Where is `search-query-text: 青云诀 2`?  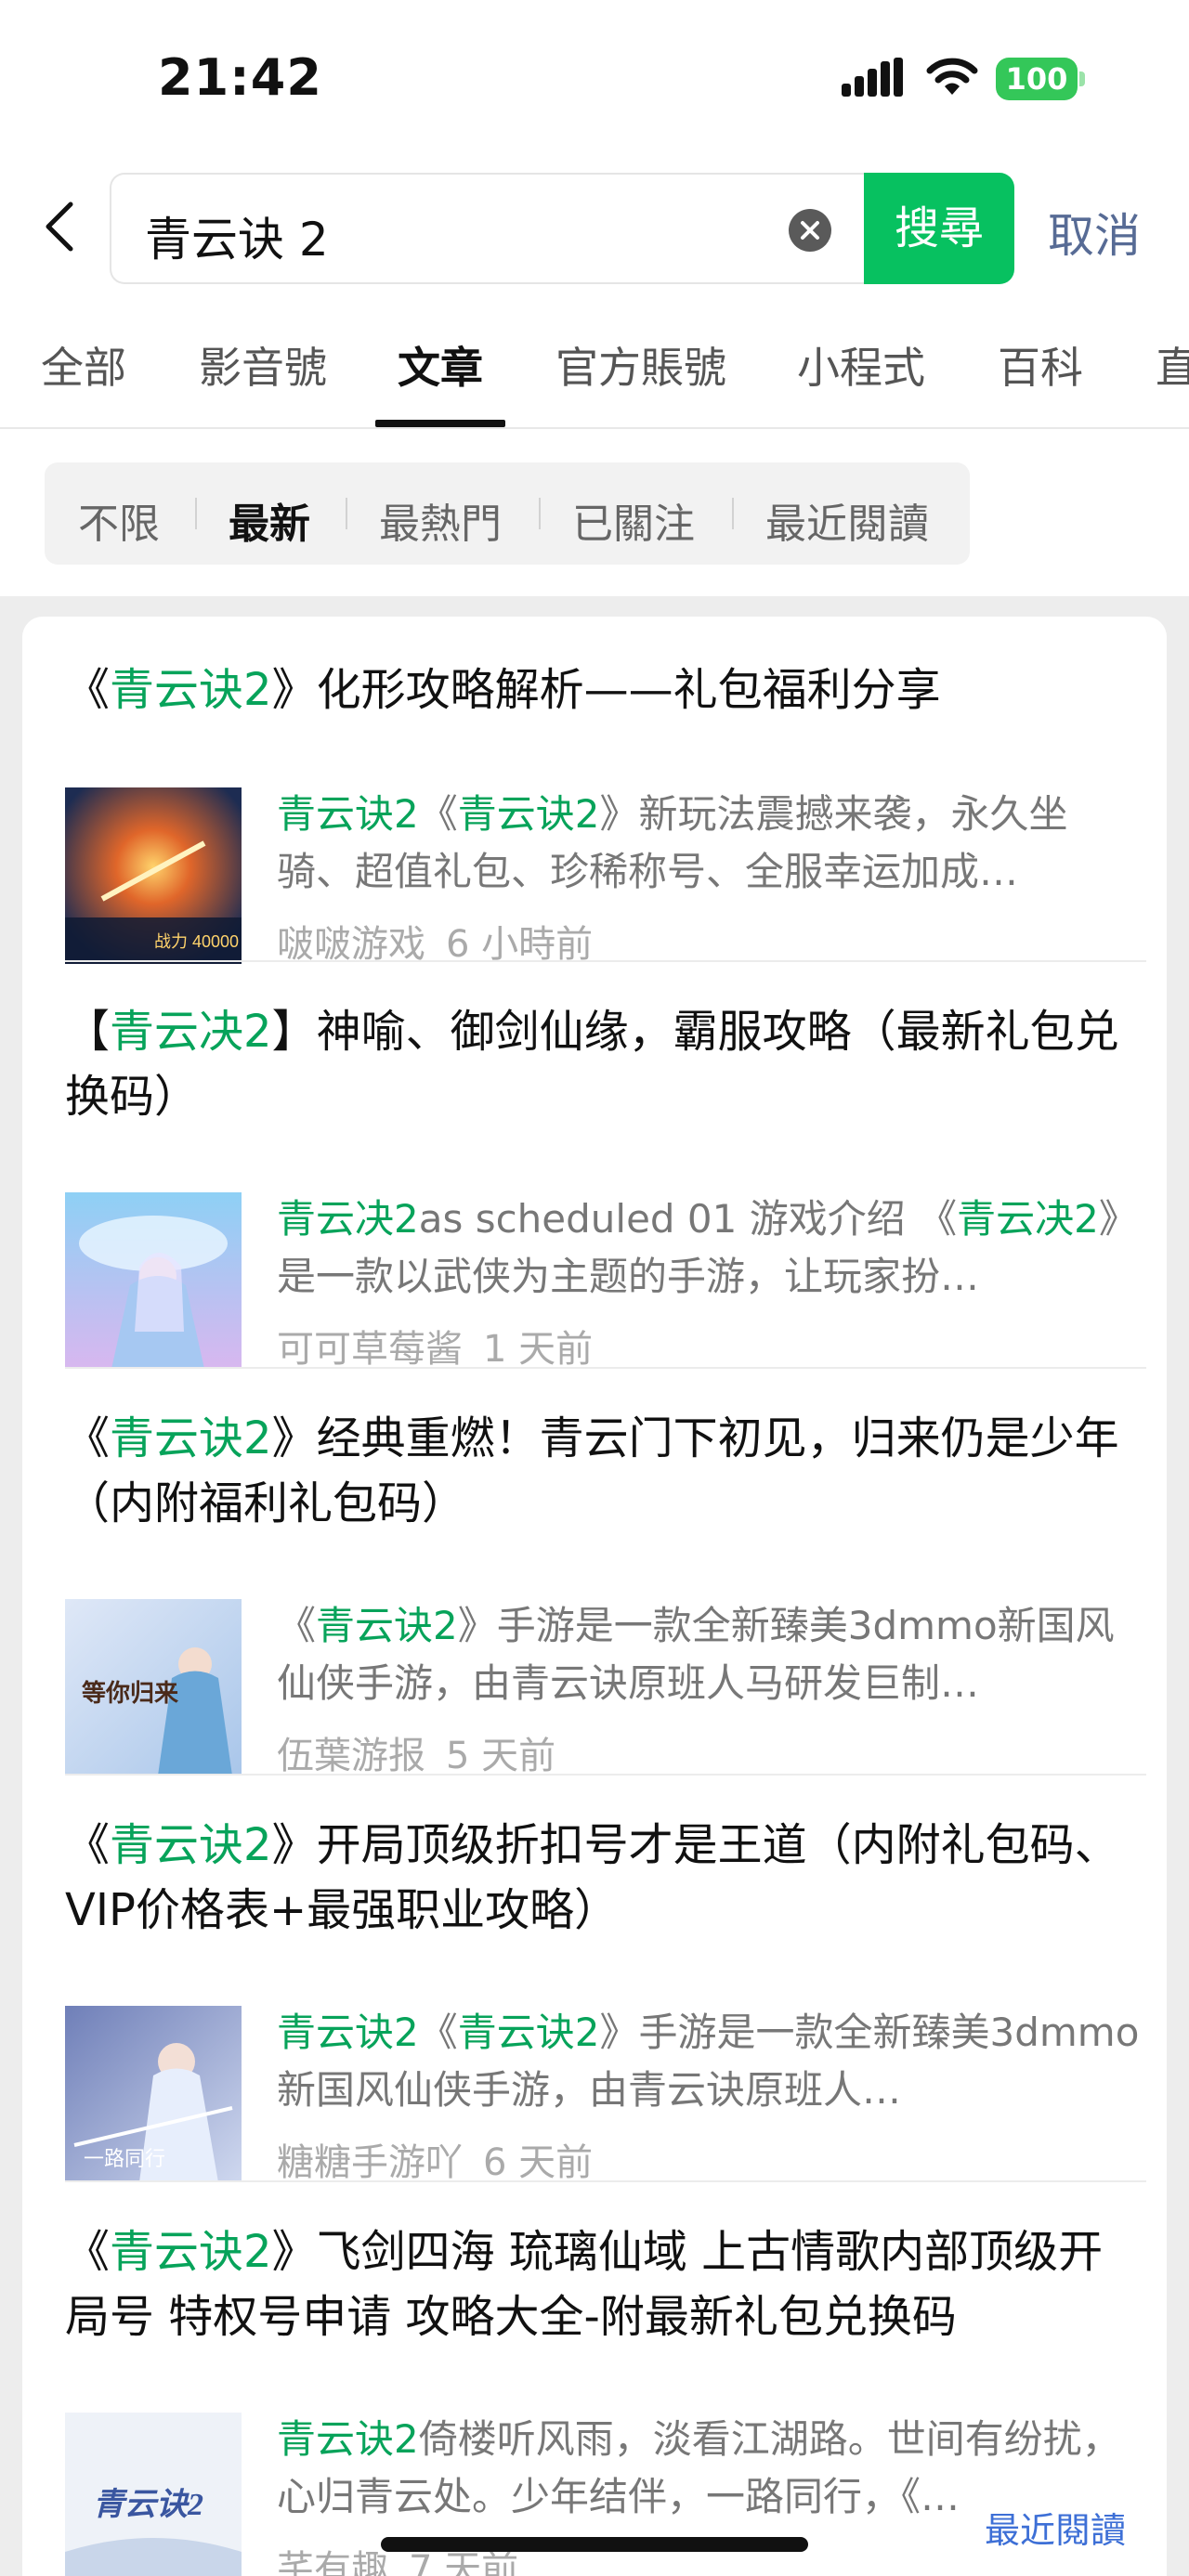
search-query-text: 青云诀 2 is located at coordinates (237, 240).